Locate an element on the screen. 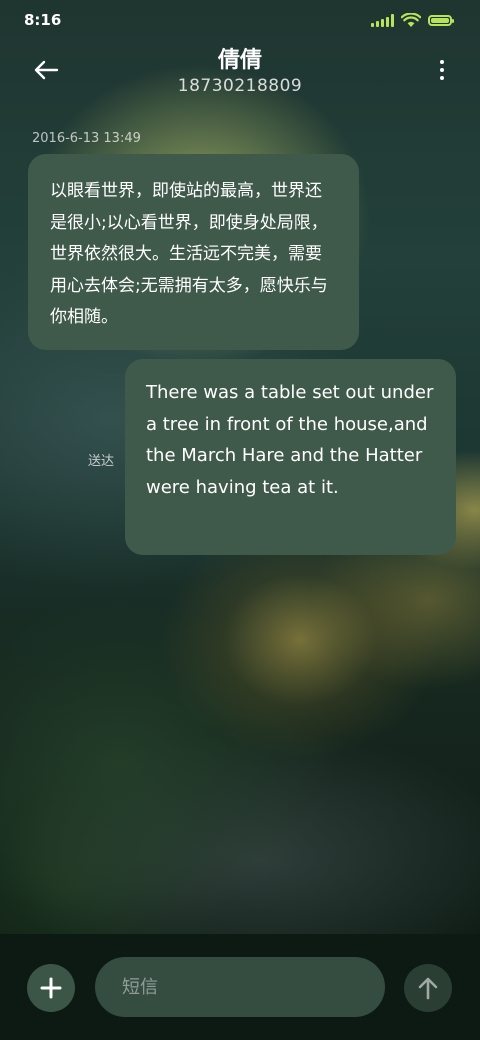  send-button is located at coordinates (428, 988).